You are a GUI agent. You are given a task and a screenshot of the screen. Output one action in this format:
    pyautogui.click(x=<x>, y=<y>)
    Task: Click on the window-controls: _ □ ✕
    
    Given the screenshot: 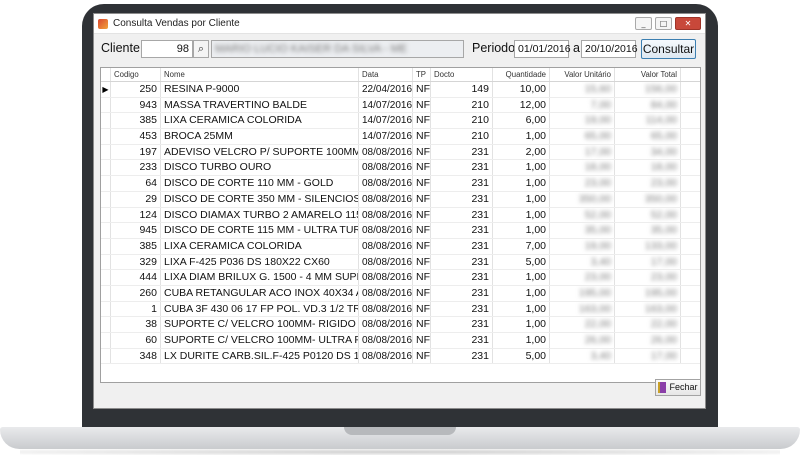 What is the action you would take?
    pyautogui.click(x=668, y=23)
    